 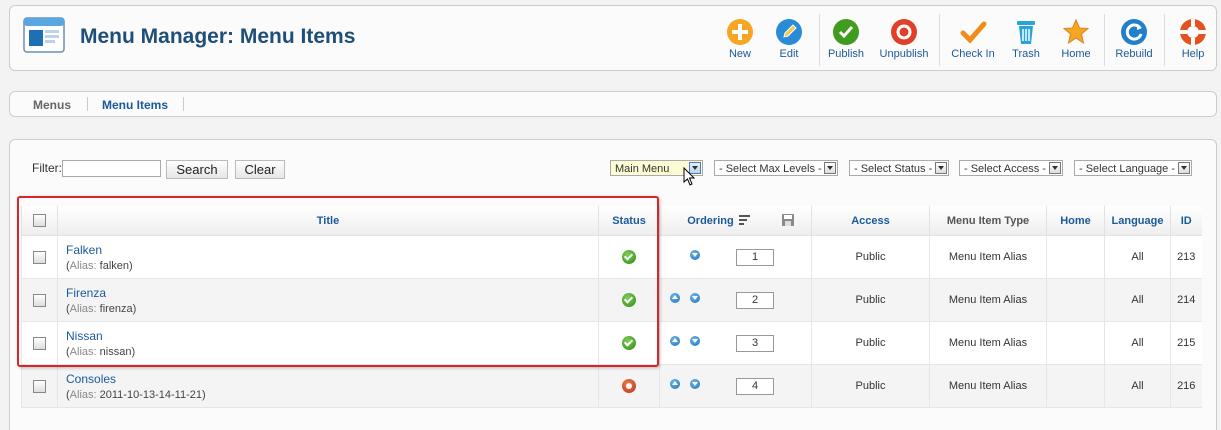 I want to click on max-levels-select: - Select Max Levels -, so click(x=776, y=168).